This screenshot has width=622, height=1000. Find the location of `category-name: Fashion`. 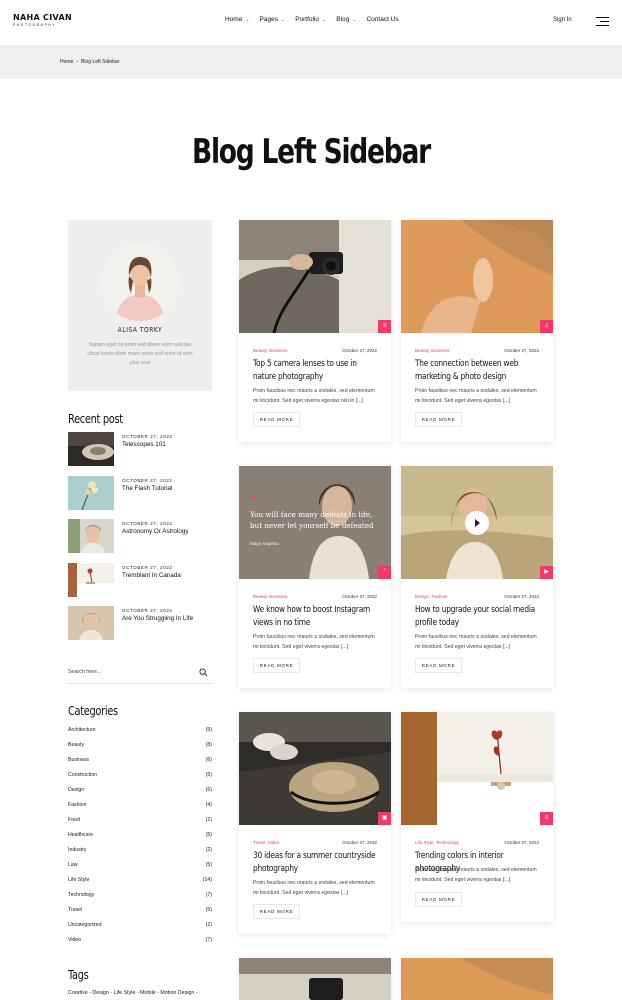

category-name: Fashion is located at coordinates (77, 805).